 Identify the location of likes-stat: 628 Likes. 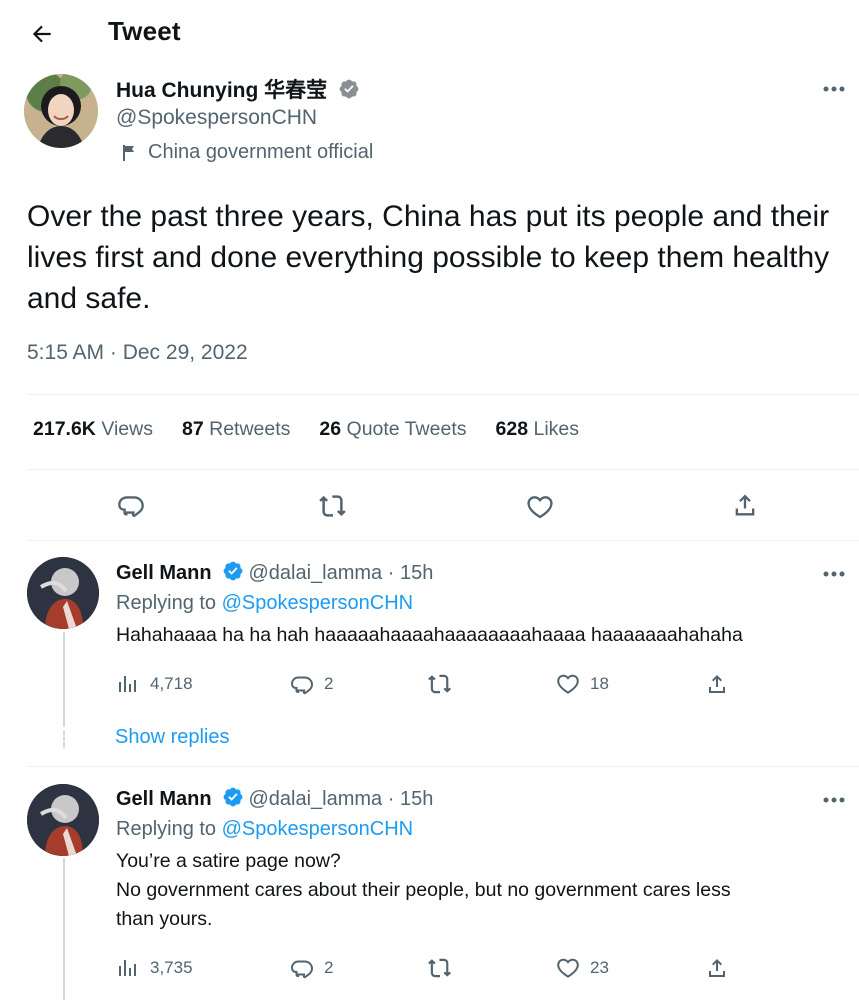
(538, 429).